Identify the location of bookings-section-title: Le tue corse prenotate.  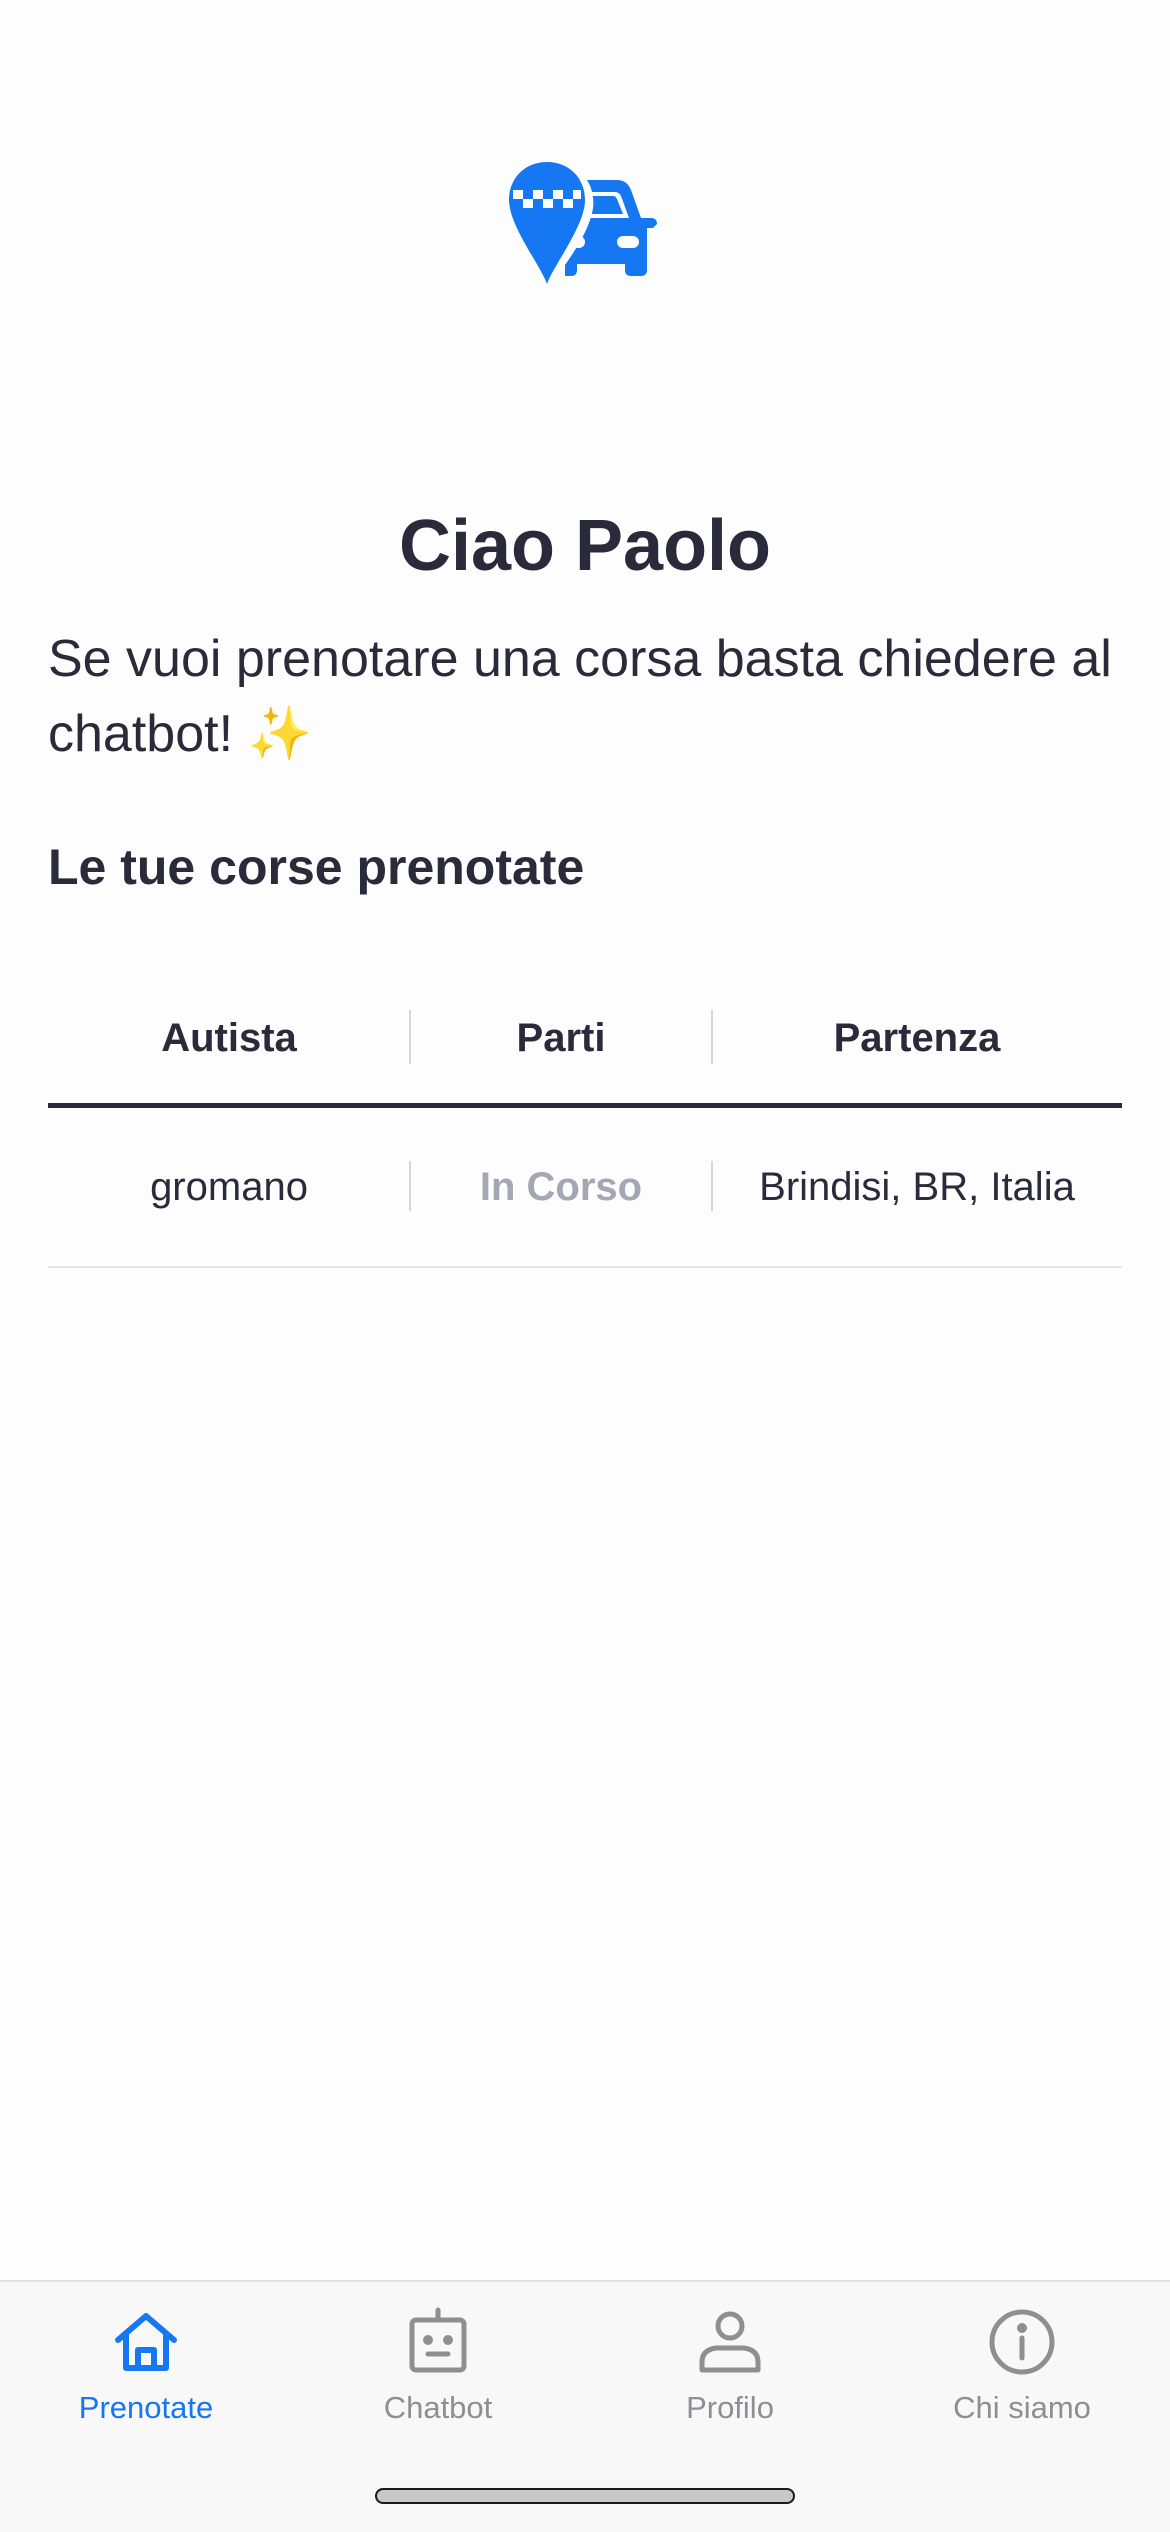
(316, 867).